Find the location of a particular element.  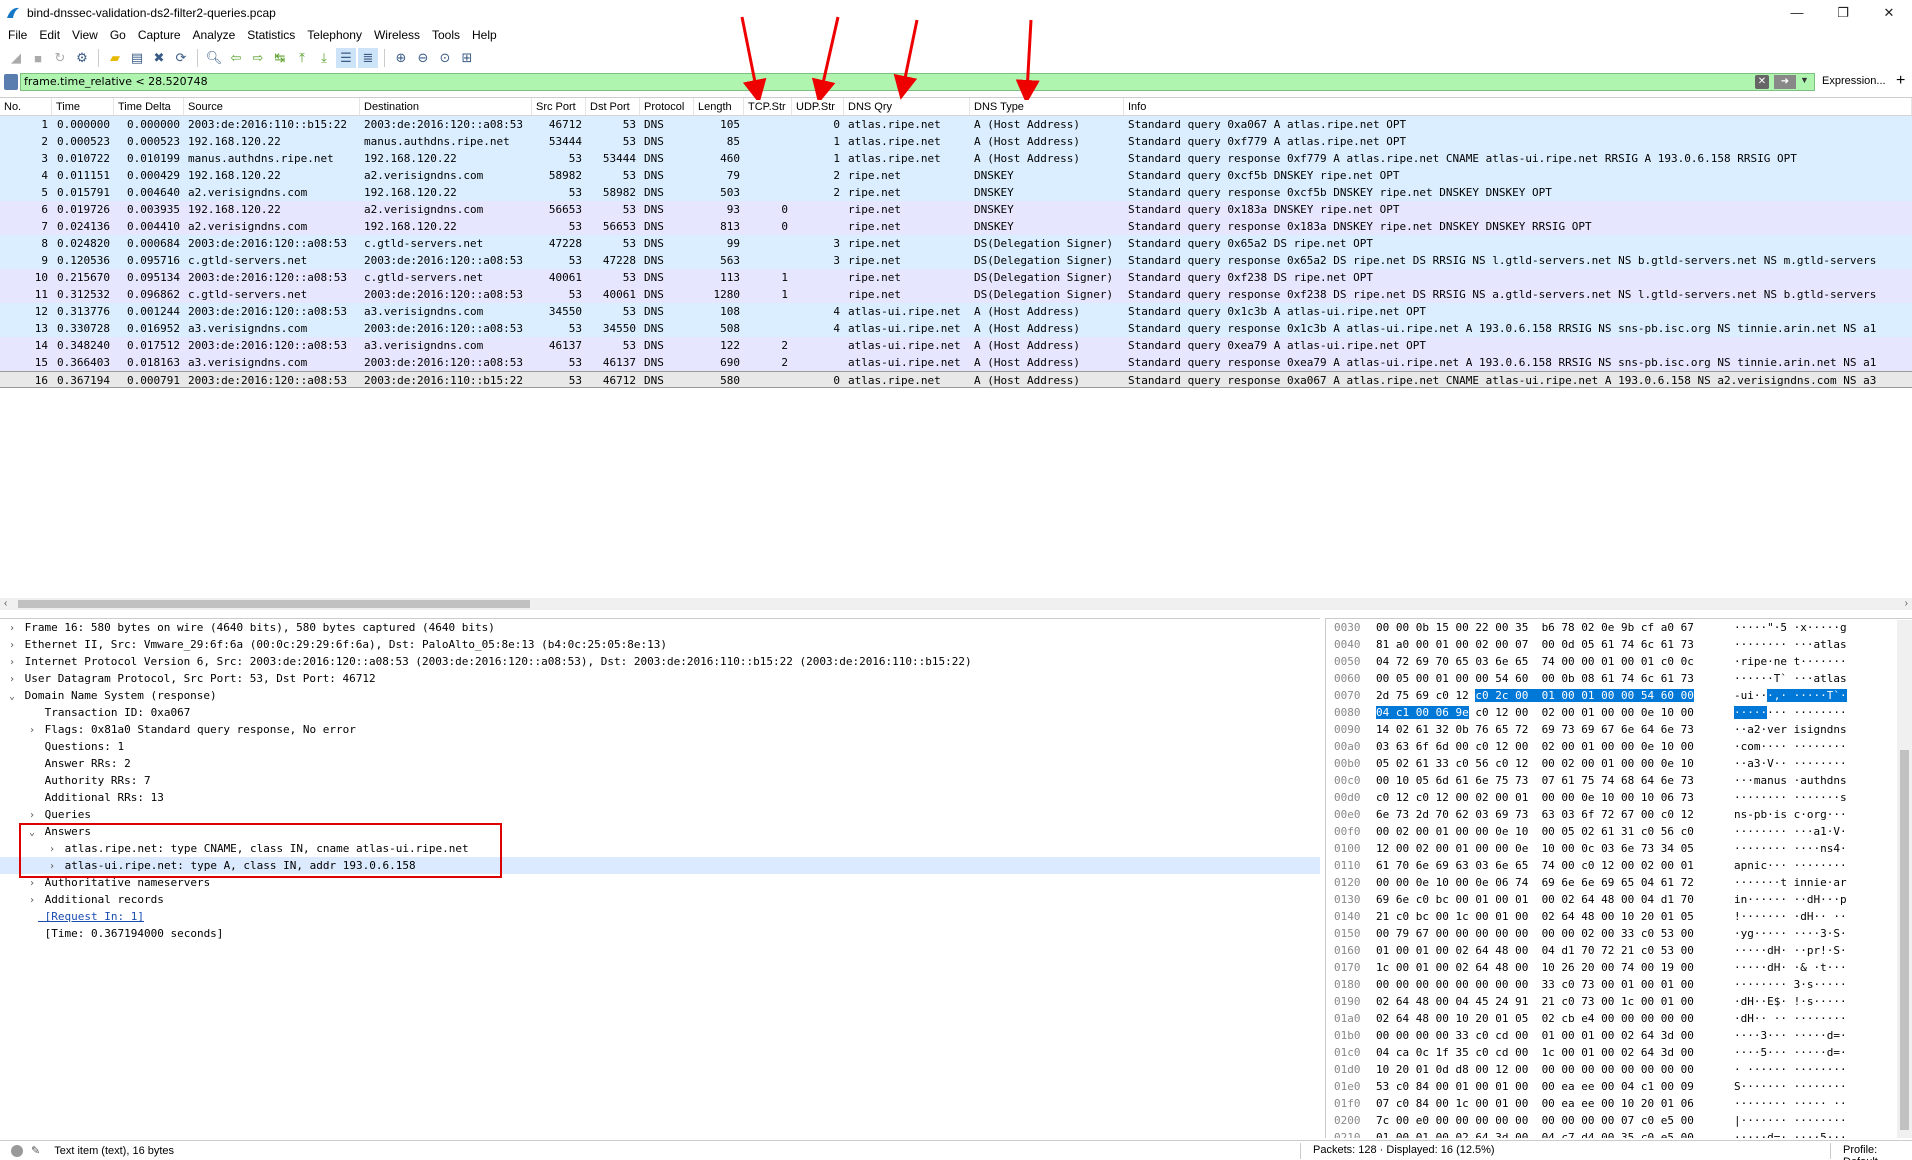

maximize-button: ❐ is located at coordinates (1843, 12).